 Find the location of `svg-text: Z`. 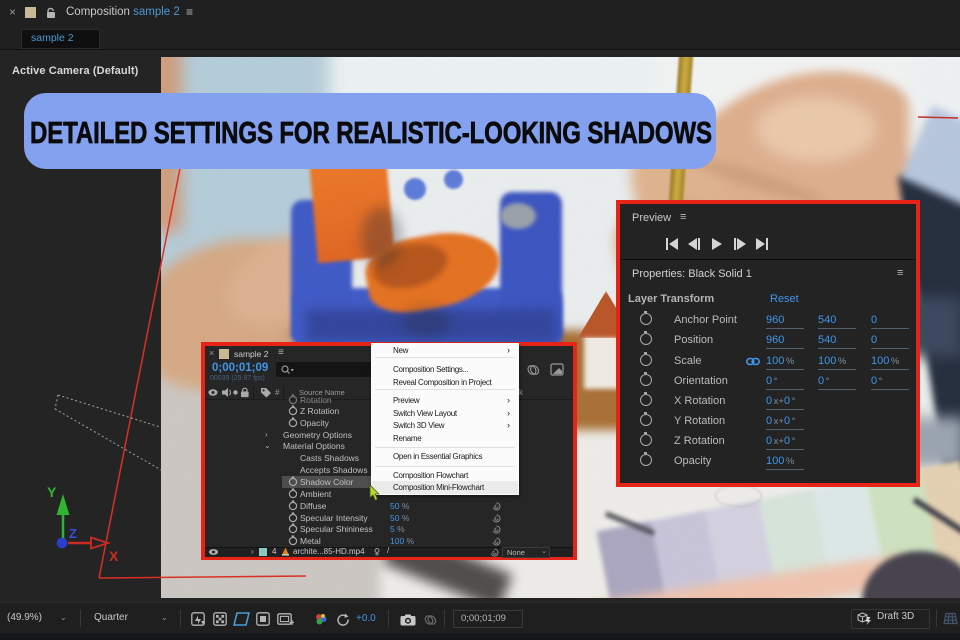

svg-text: Z is located at coordinates (73, 533).